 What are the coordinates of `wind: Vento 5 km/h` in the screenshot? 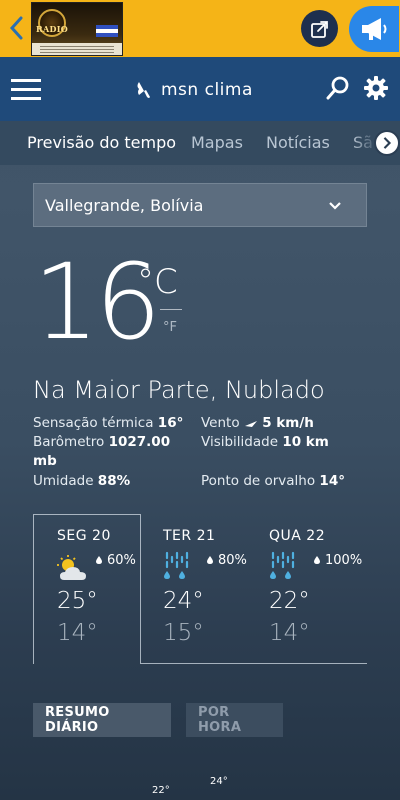 It's located at (257, 423).